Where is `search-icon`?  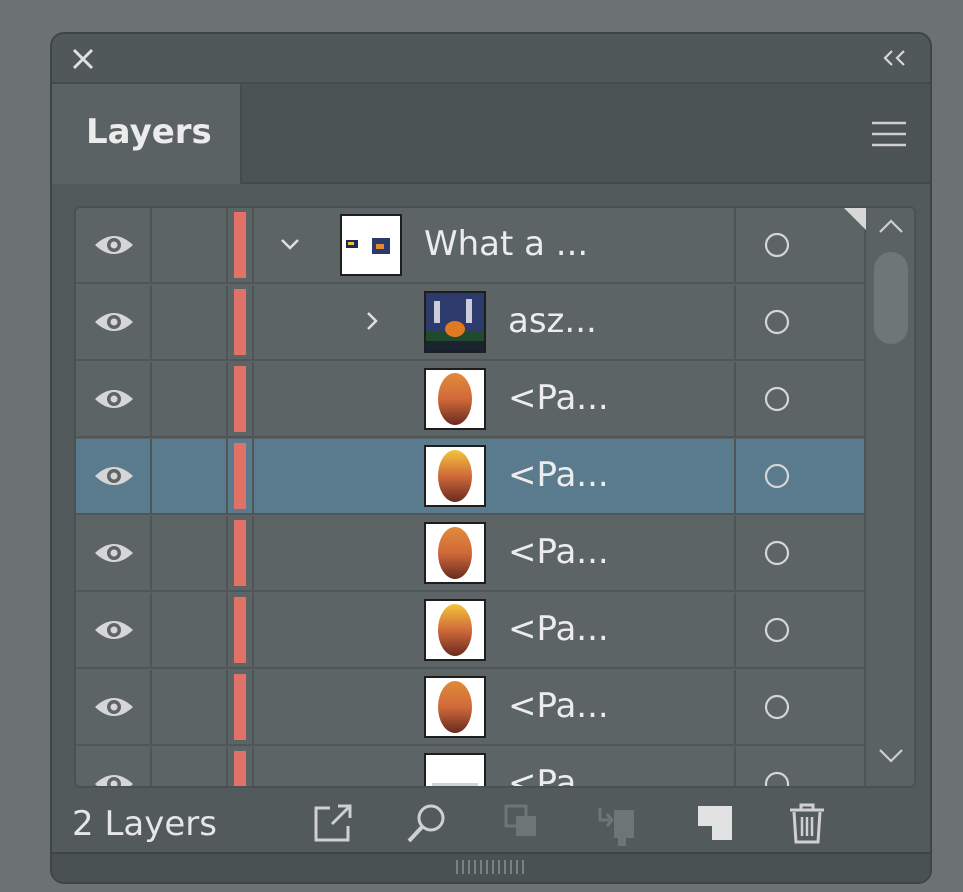 search-icon is located at coordinates (427, 823).